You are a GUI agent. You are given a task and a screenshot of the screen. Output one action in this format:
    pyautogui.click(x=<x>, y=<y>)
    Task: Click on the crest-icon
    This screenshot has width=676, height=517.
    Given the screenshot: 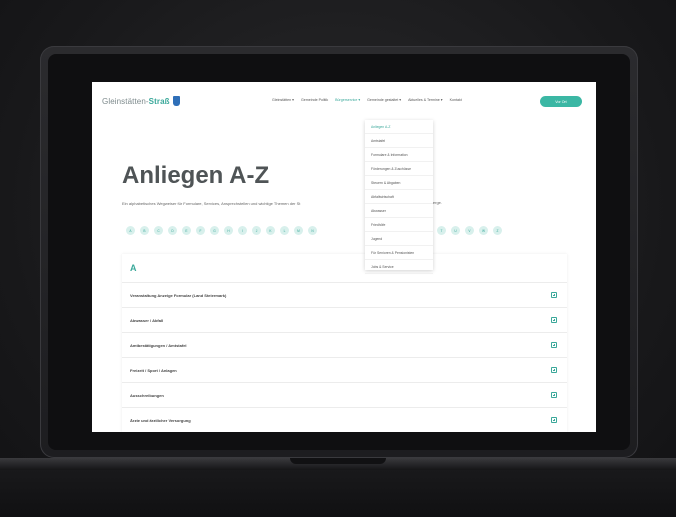 What is the action you would take?
    pyautogui.click(x=176, y=101)
    